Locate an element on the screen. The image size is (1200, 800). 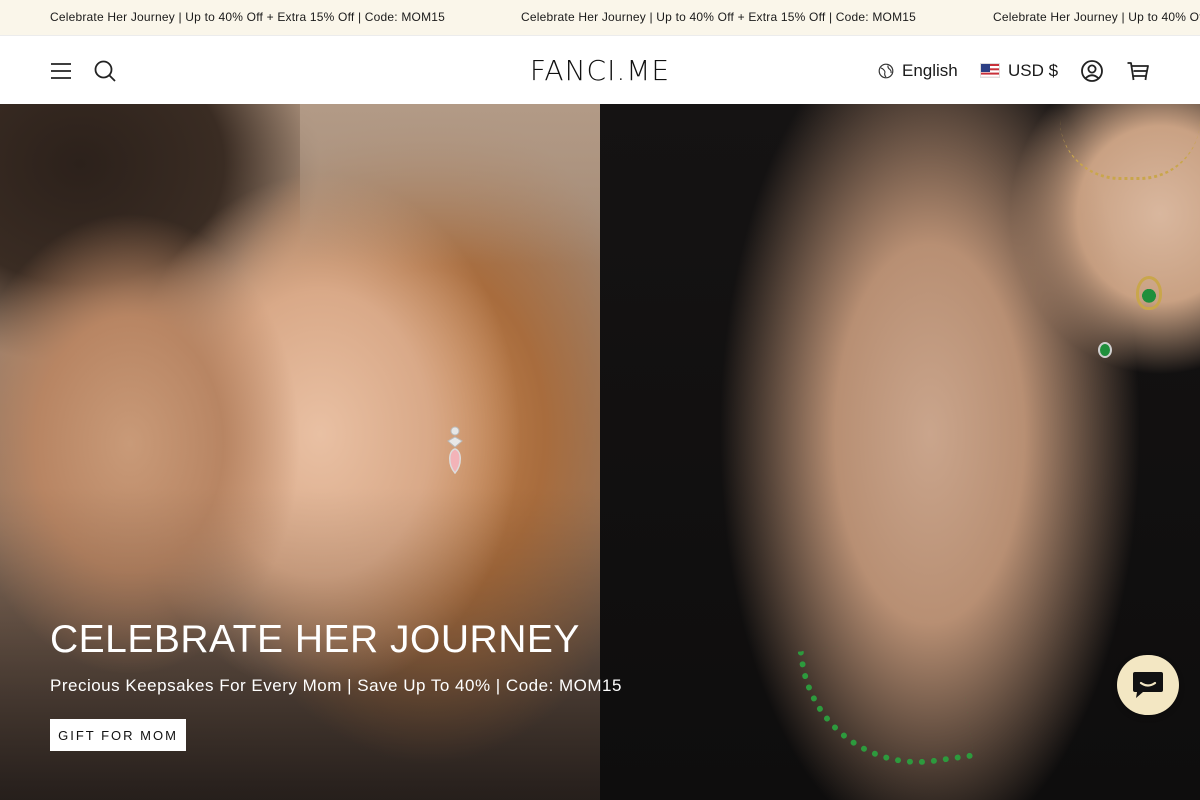
chat-bubble-icon is located at coordinates (1148, 685).